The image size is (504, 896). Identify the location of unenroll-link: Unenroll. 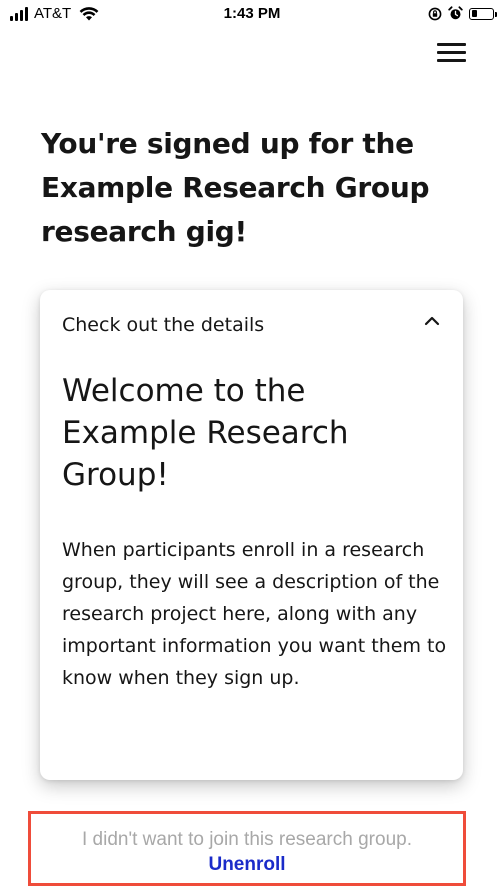
(247, 865).